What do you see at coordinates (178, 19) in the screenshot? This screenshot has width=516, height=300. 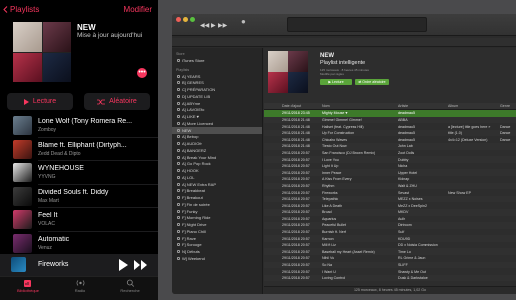 I see `window-close-button` at bounding box center [178, 19].